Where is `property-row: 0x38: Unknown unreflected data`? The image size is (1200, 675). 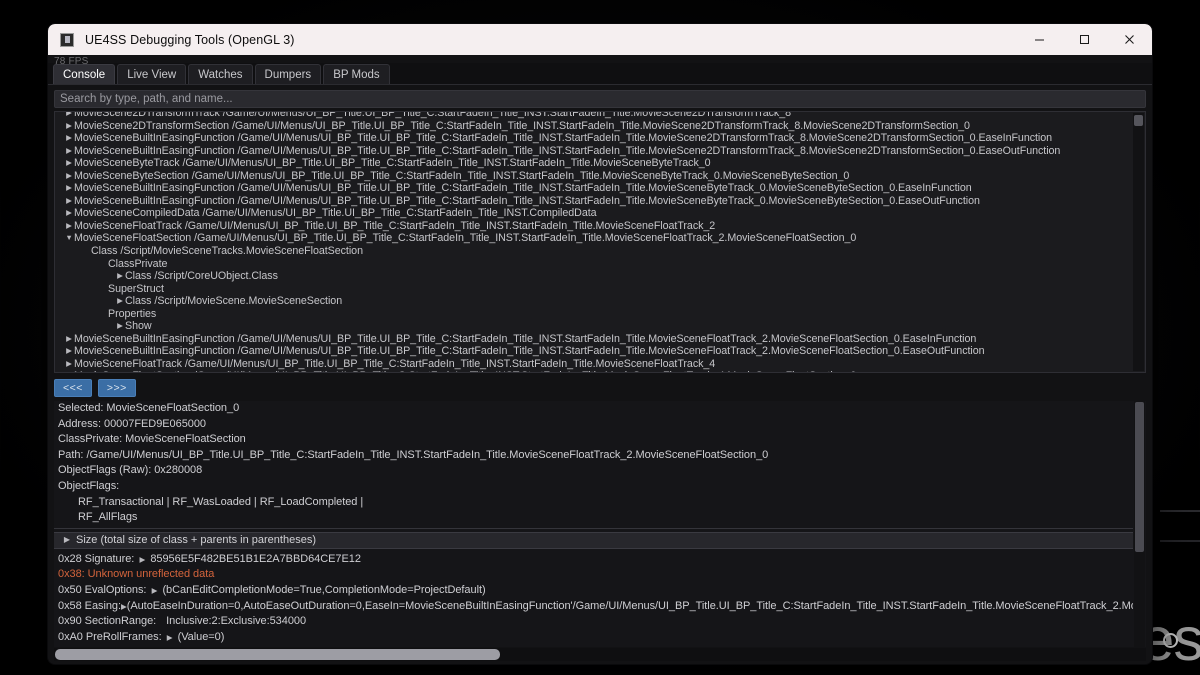 property-row: 0x38: Unknown unreflected data is located at coordinates (593, 575).